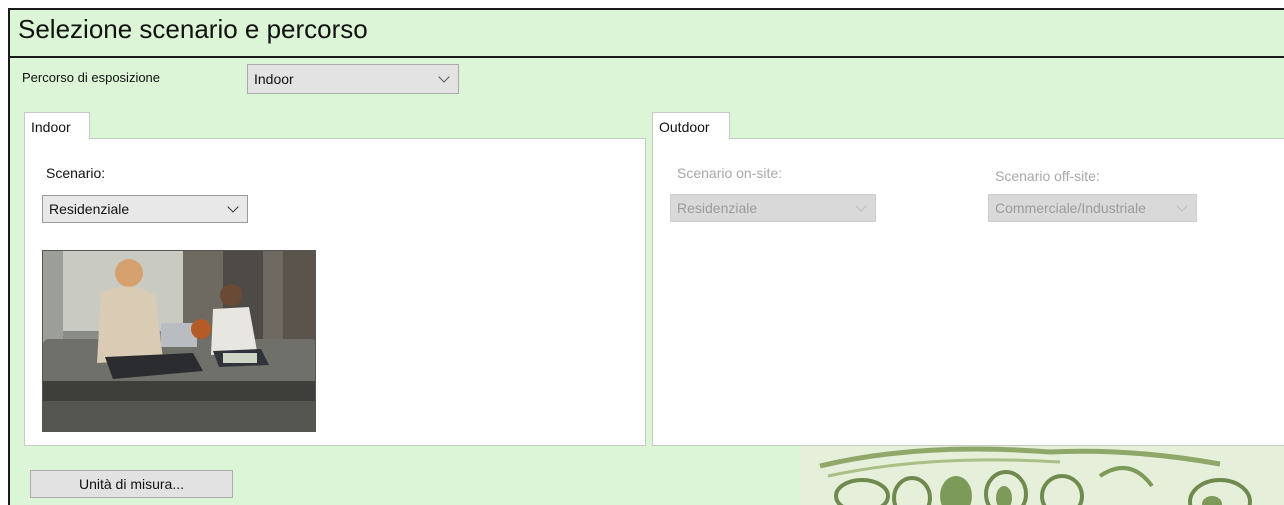  What do you see at coordinates (1047, 176) in the screenshot?
I see `offsite-scenario-label: Scenario off-site:` at bounding box center [1047, 176].